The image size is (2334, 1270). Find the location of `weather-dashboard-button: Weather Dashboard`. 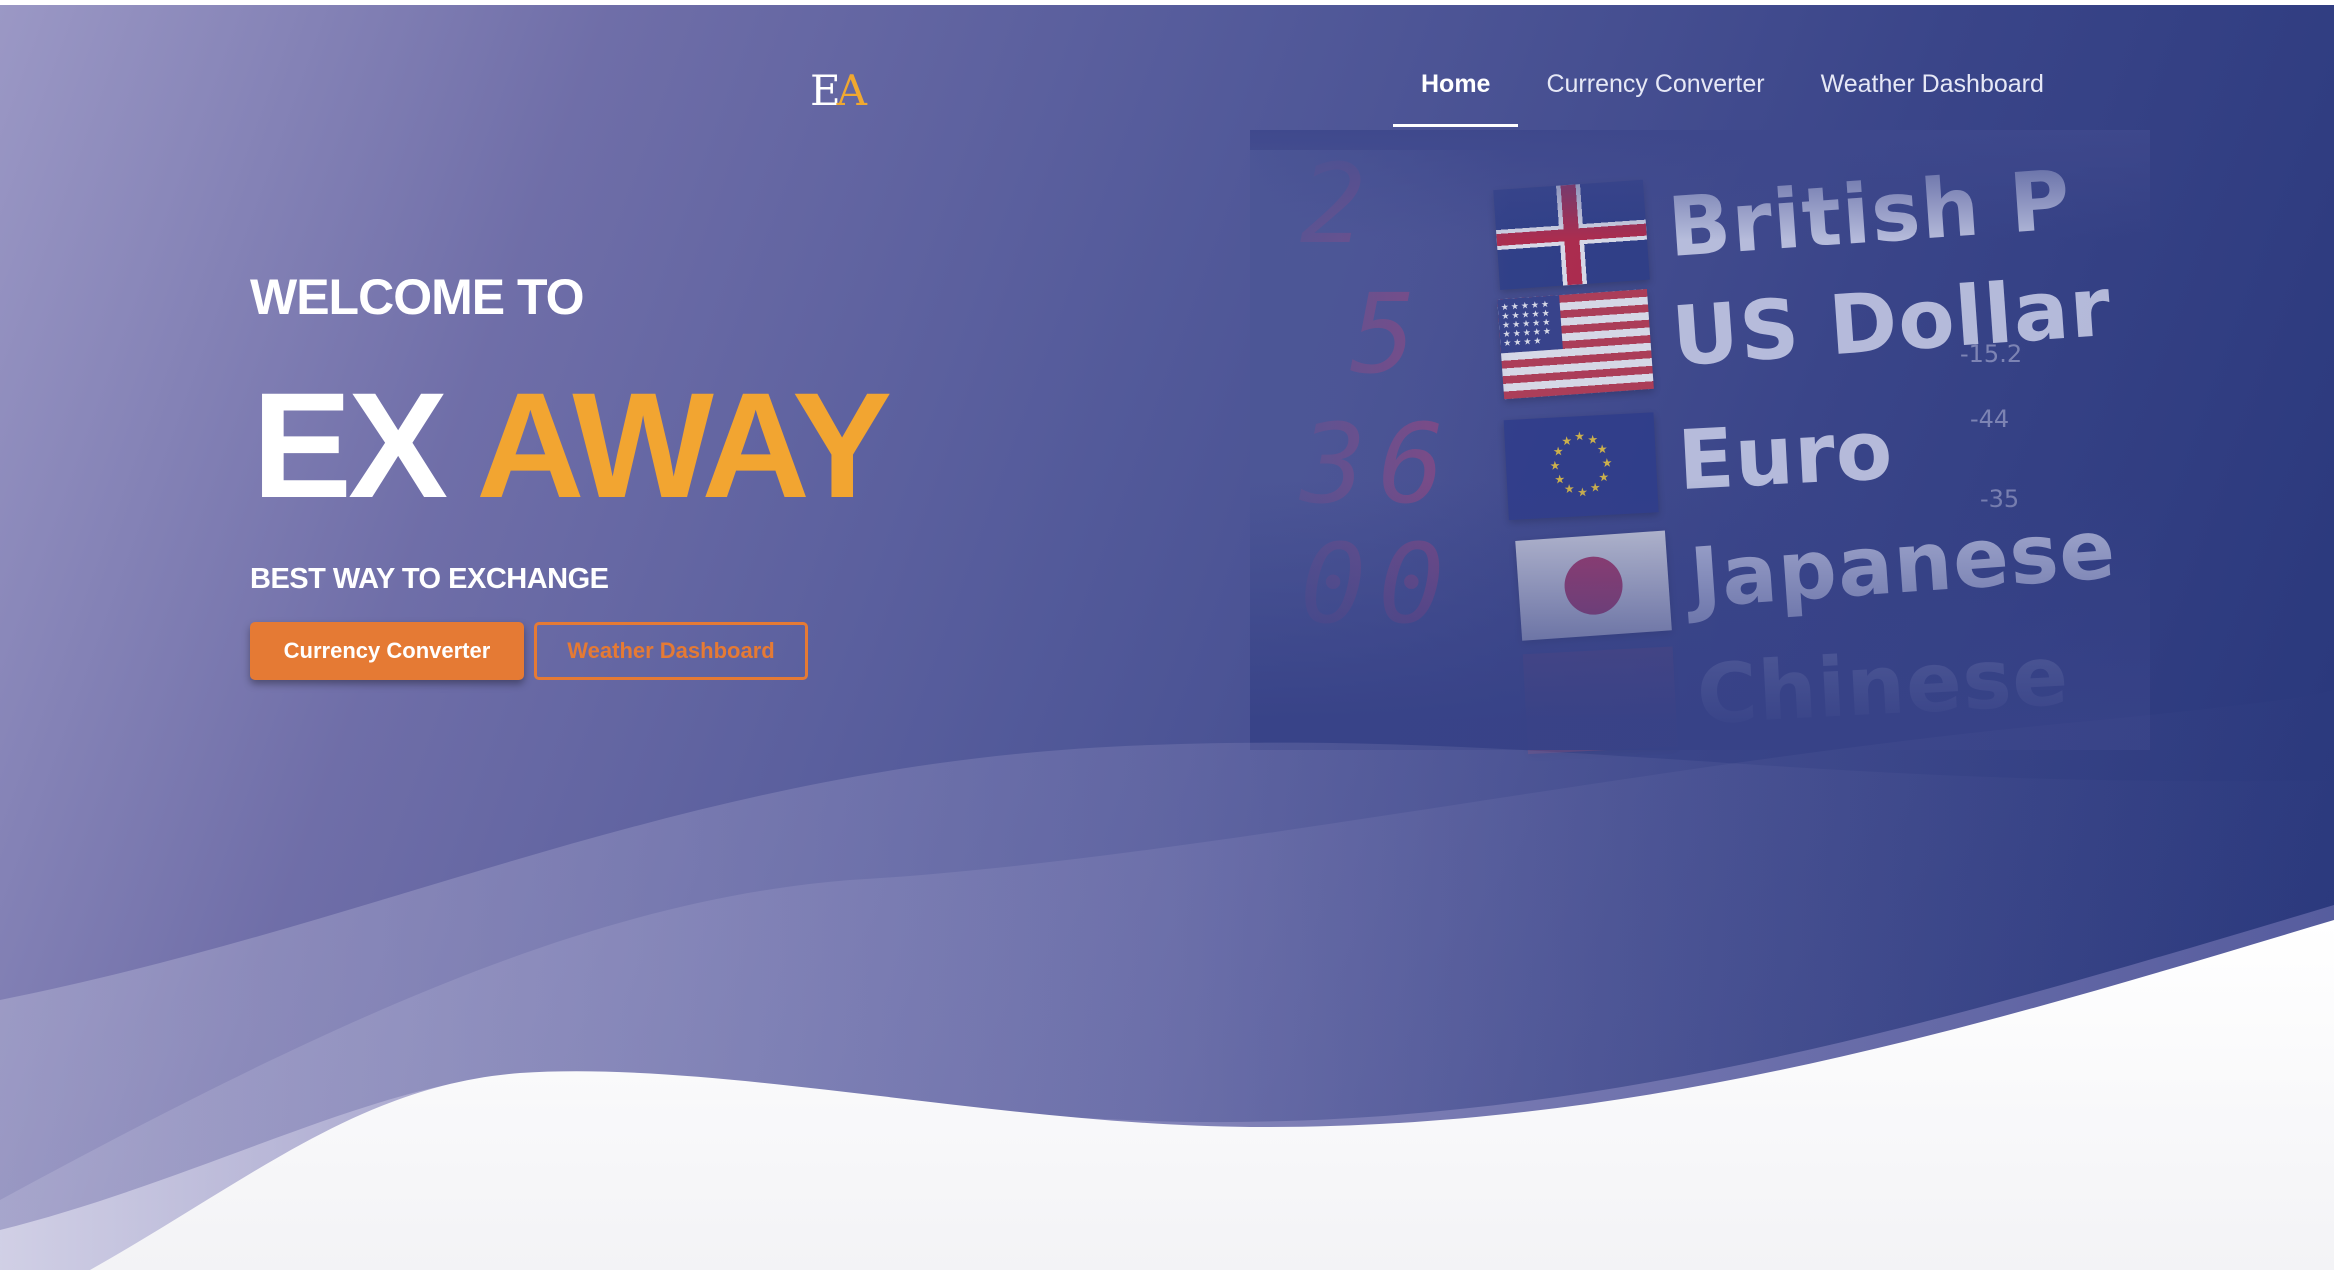

weather-dashboard-button: Weather Dashboard is located at coordinates (671, 651).